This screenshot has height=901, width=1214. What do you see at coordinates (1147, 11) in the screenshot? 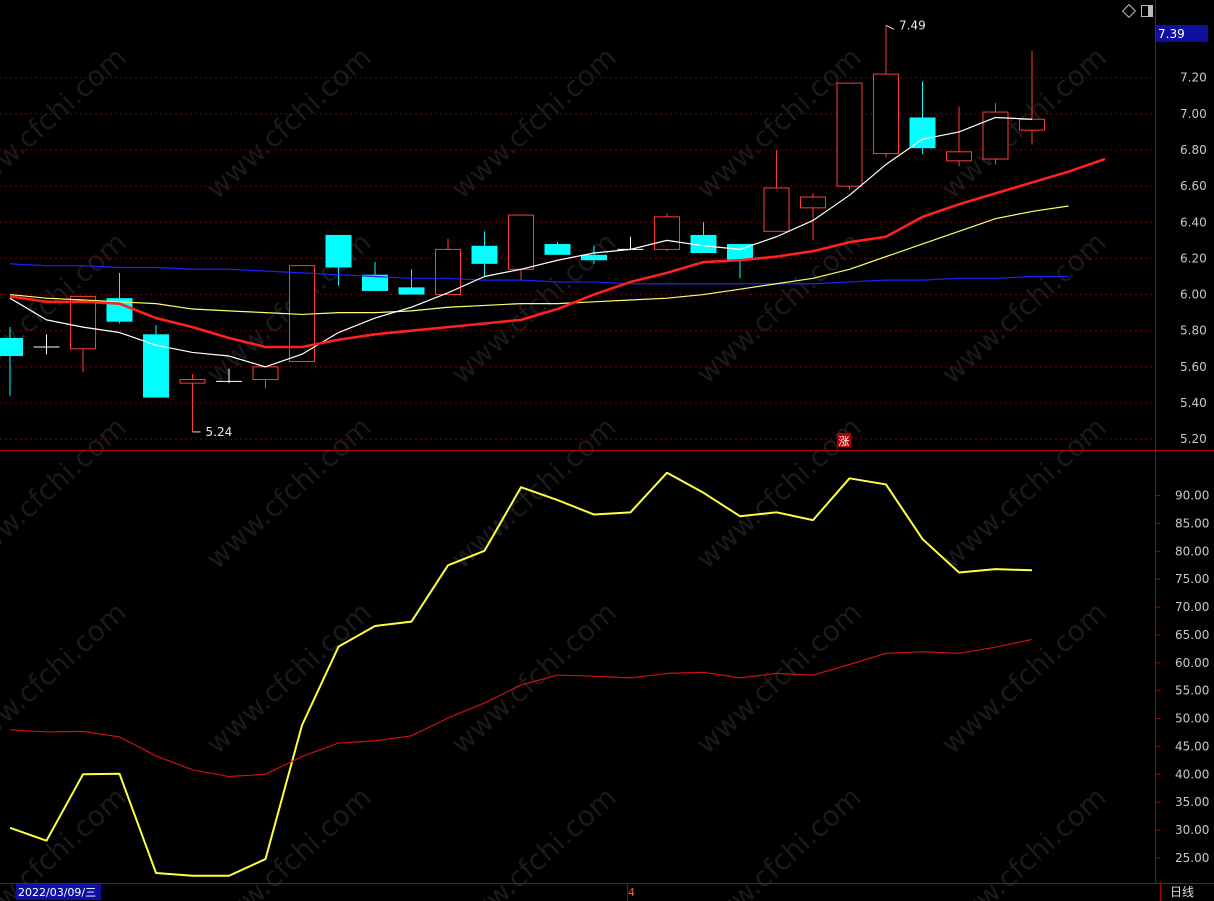
I see `panel-toggle-icon` at bounding box center [1147, 11].